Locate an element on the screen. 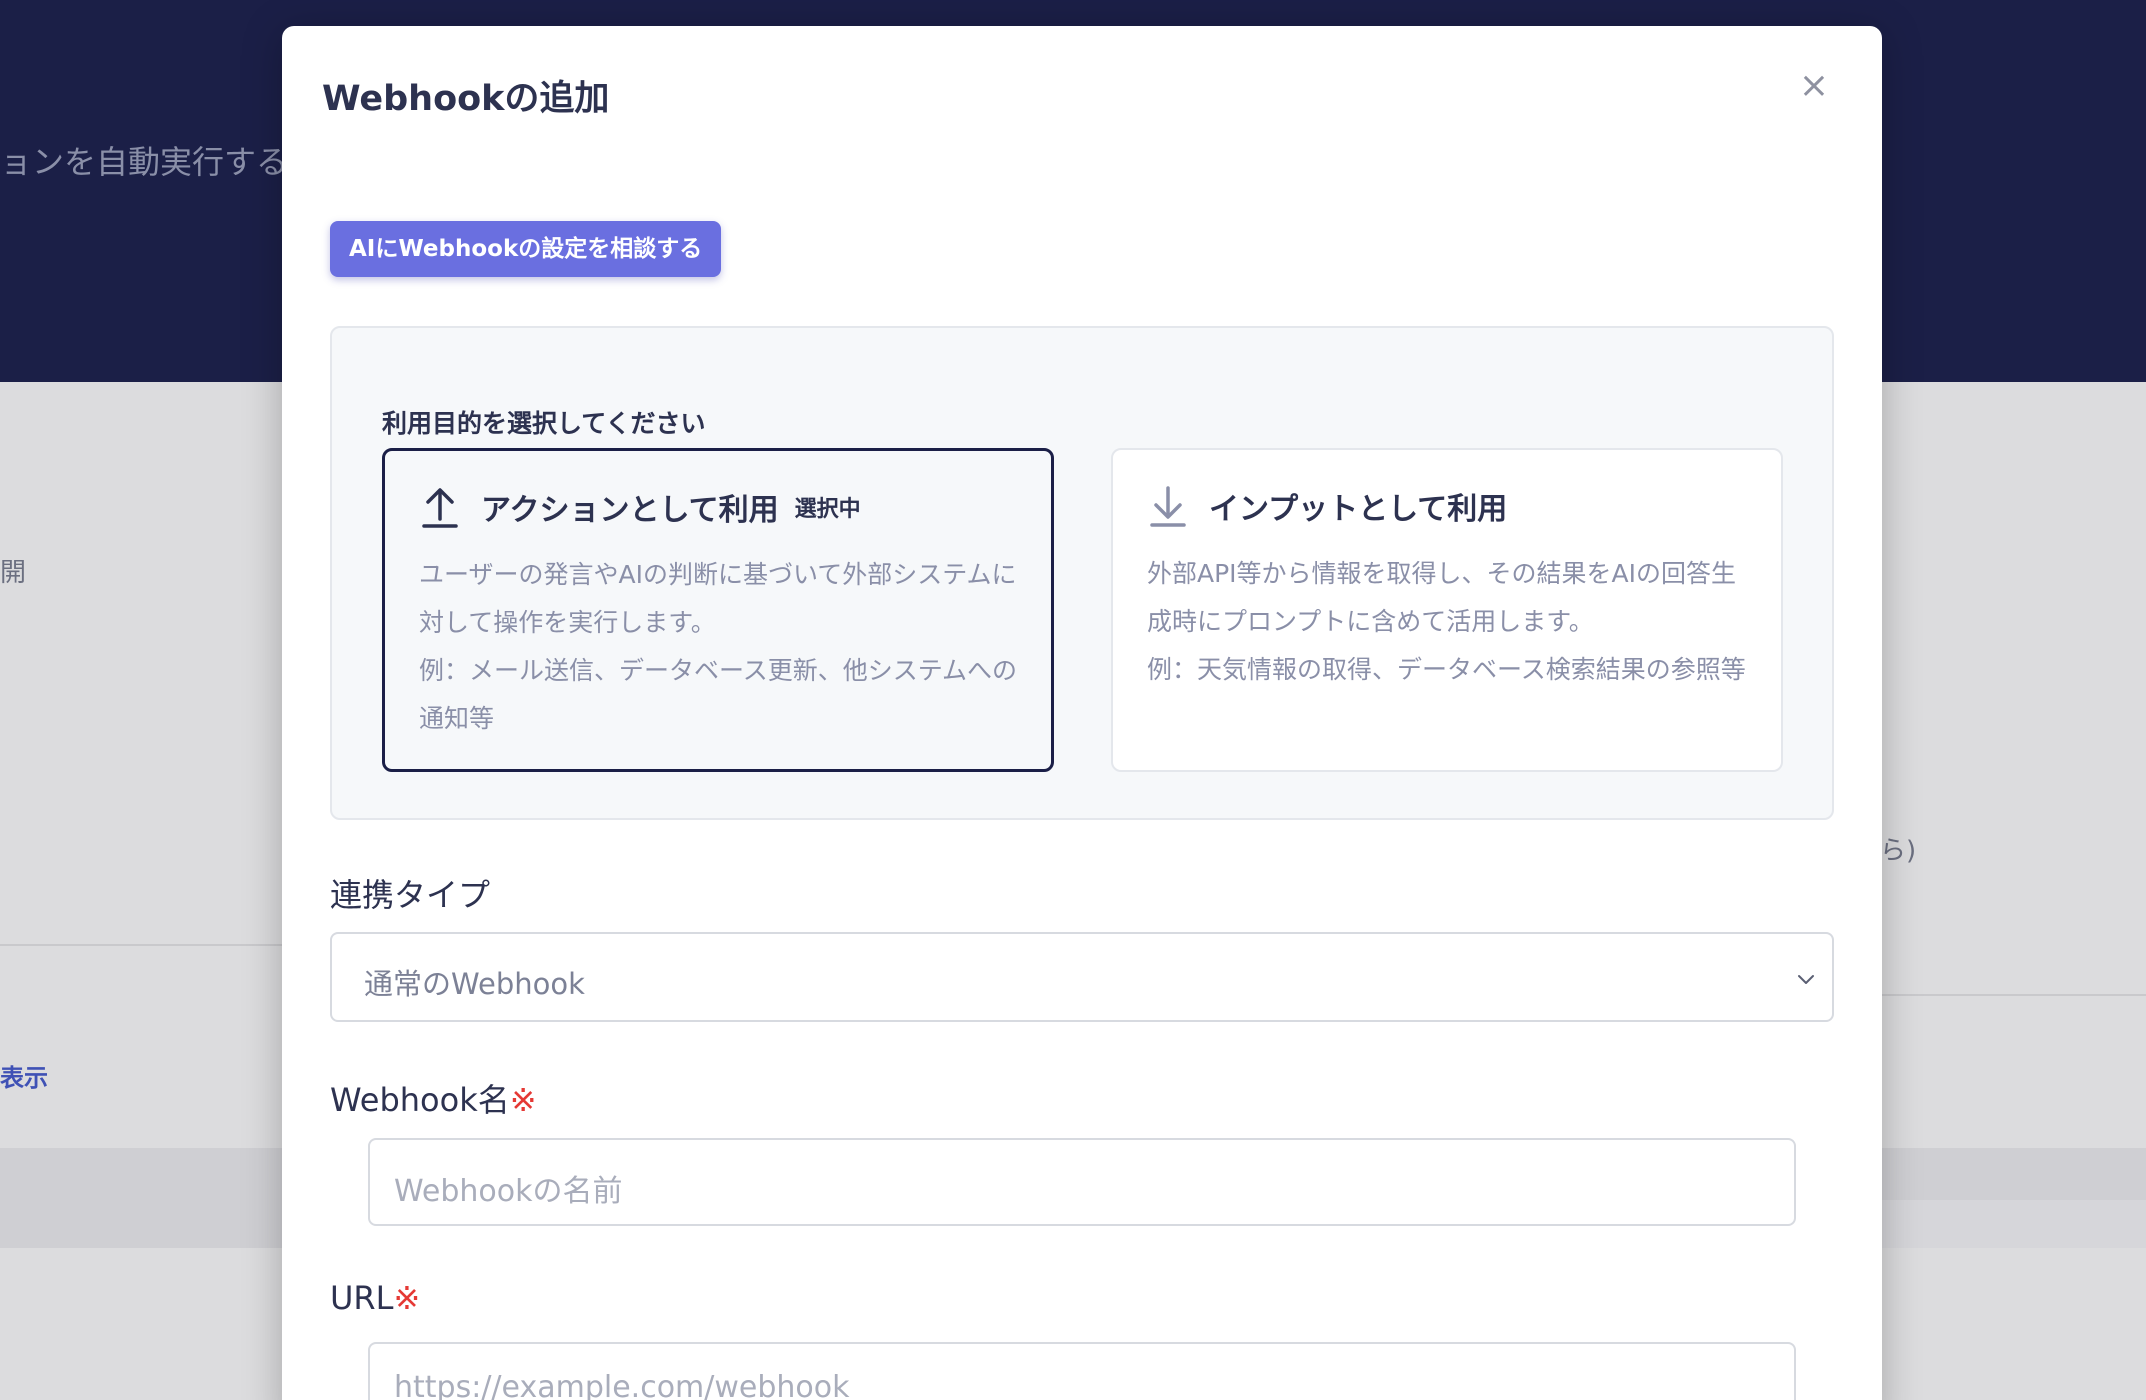 The image size is (2146, 1400). card-header: アクションとして利用 選択中 is located at coordinates (641, 507).